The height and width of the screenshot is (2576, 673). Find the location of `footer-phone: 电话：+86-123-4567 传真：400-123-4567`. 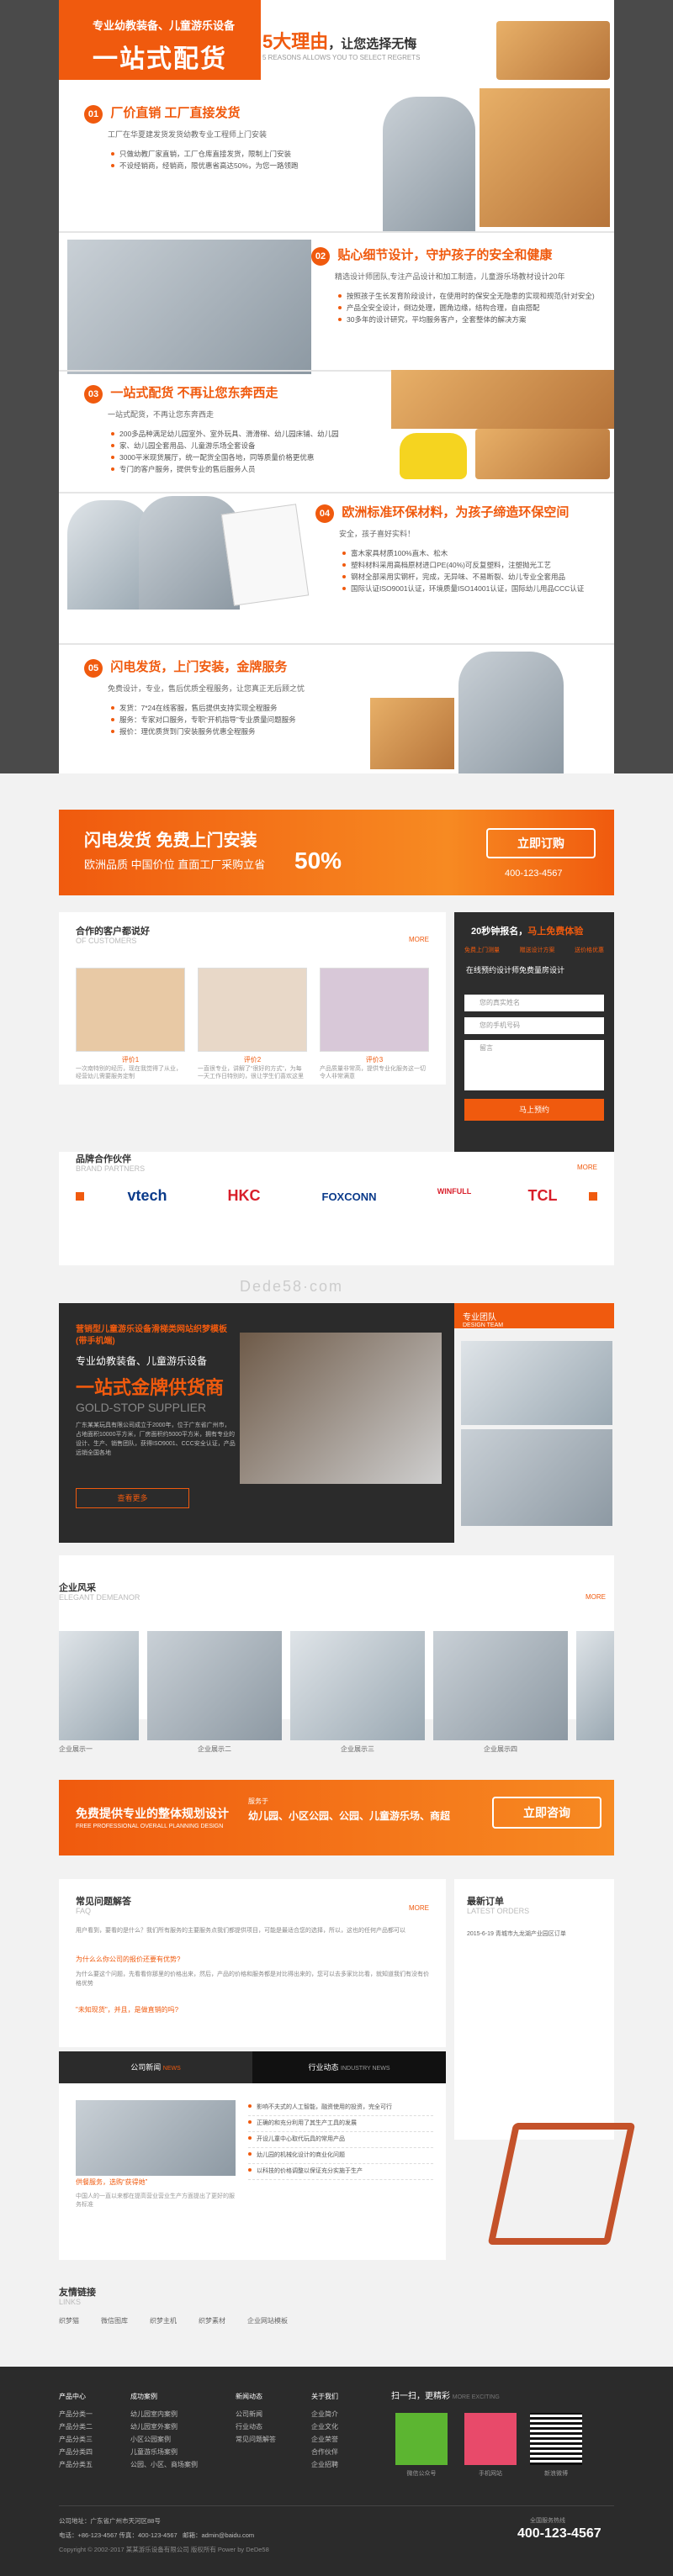

footer-phone: 电话：+86-123-4567 传真：400-123-4567 is located at coordinates (119, 2535).